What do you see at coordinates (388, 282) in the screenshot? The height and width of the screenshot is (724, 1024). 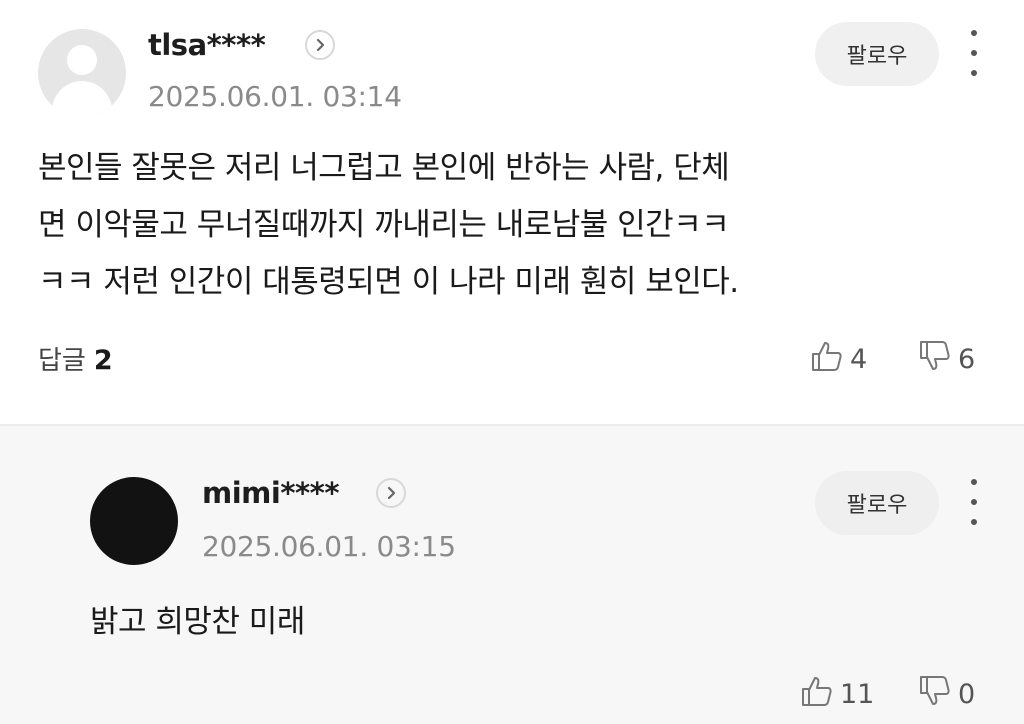 I see `comment-text-line: ㅋㅋ 저런 인간이 대통령되면 이 나라 미래 훤히 보인다.` at bounding box center [388, 282].